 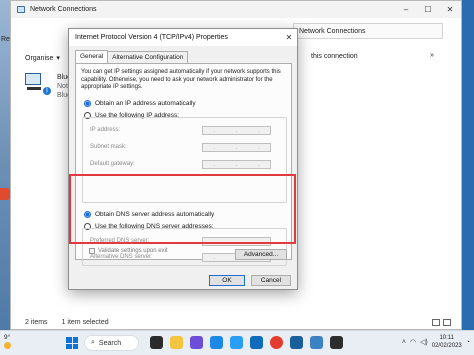 I want to click on cable-icon, so click(x=34, y=88).